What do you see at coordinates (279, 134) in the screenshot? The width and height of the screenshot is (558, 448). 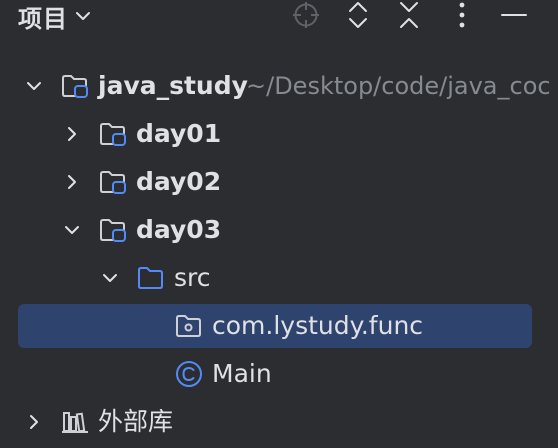 I see `tree-item-day01: day01` at bounding box center [279, 134].